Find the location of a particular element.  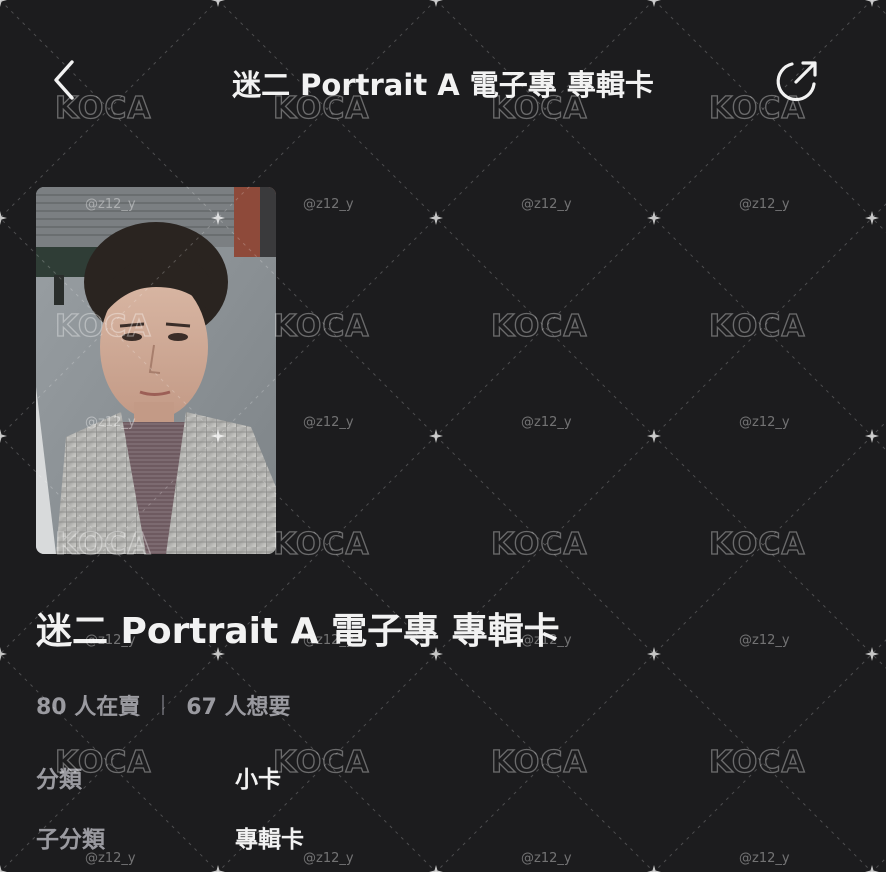

stats-divider is located at coordinates (163, 705).